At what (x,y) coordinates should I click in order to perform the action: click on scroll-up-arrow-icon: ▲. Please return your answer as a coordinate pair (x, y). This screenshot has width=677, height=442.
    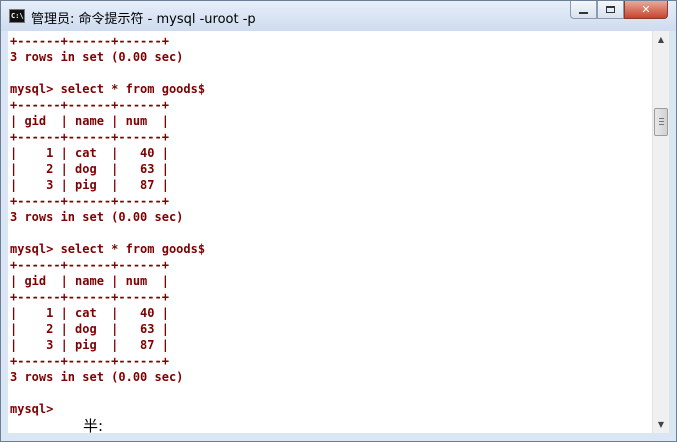
    Looking at the image, I should click on (661, 39).